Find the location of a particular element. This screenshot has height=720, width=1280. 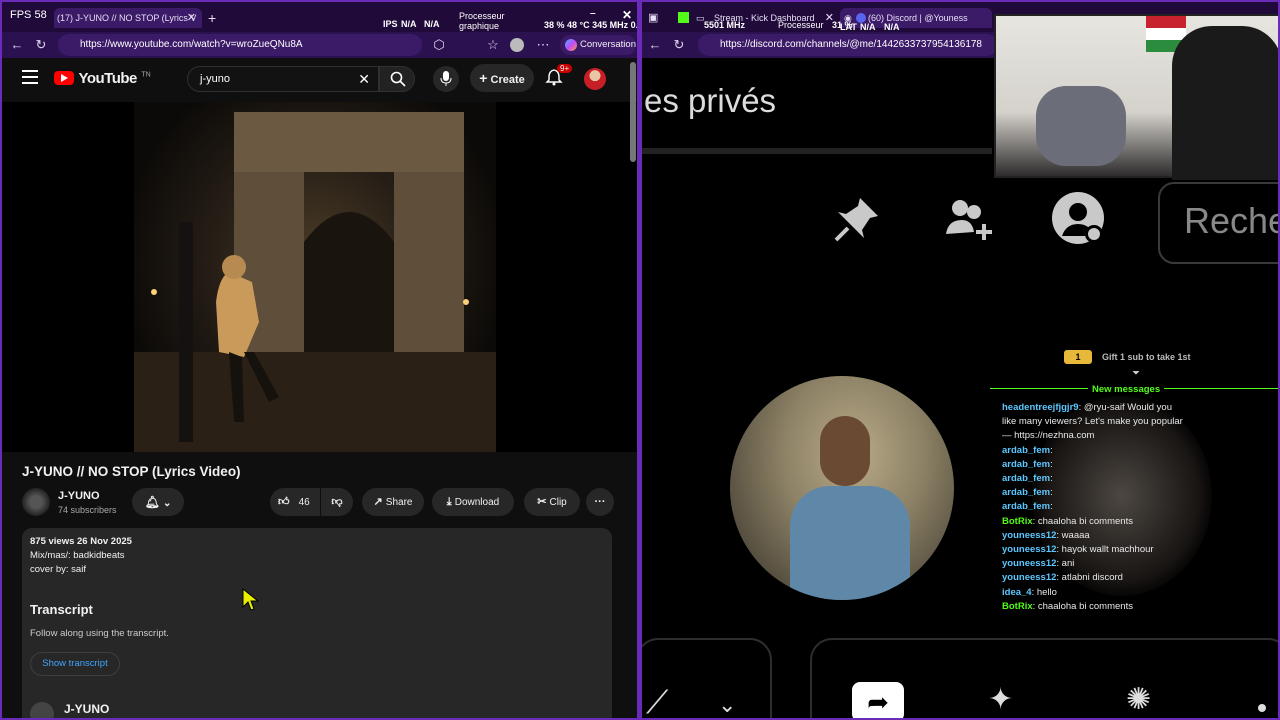

plus-icon: + is located at coordinates (483, 78).